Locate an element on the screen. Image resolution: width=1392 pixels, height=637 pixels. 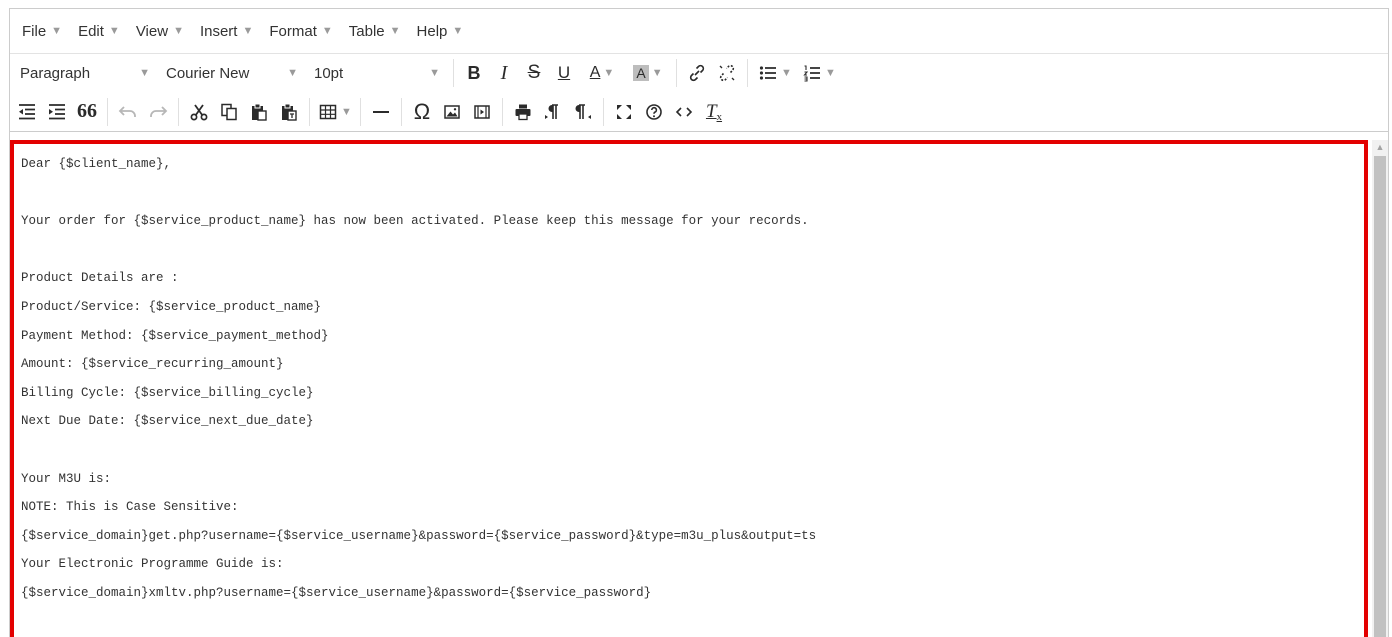
redo-button is located at coordinates (158, 112).